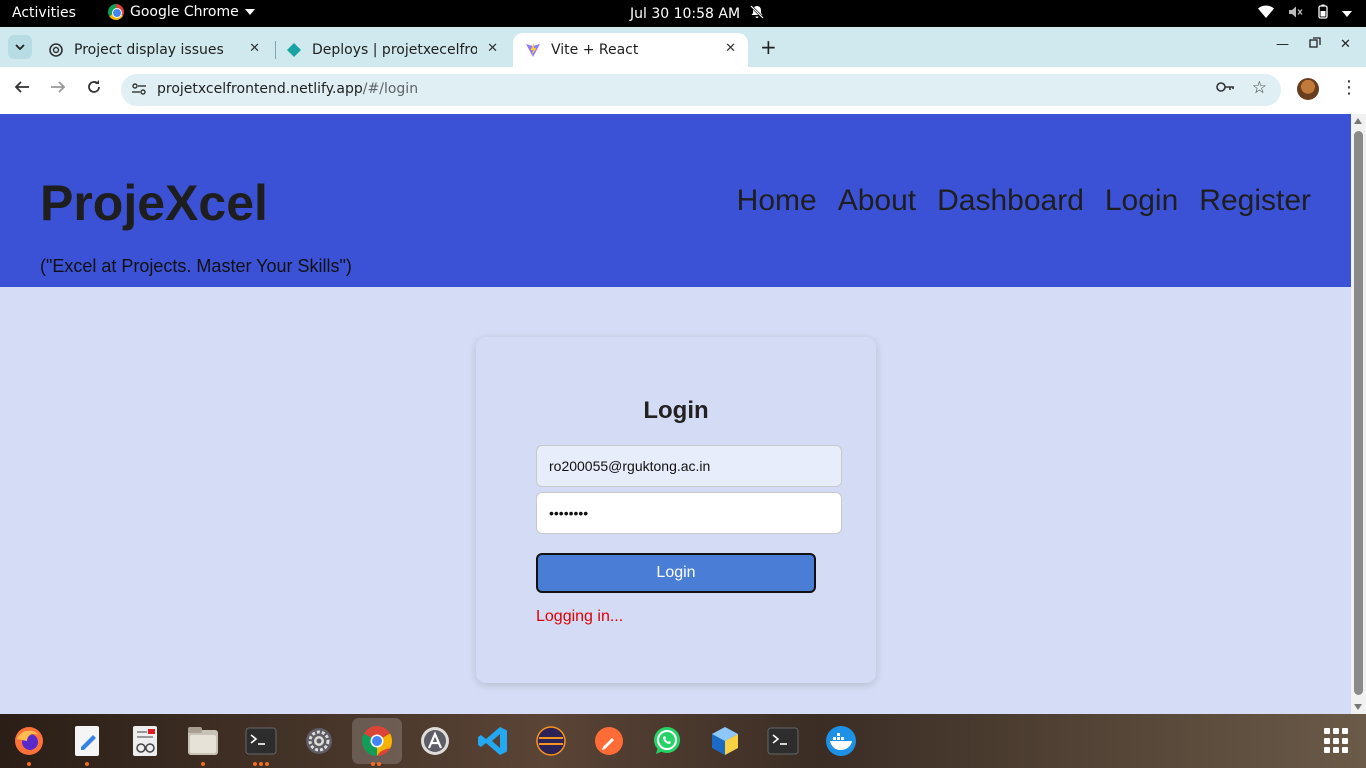 The height and width of the screenshot is (768, 1366). I want to click on datetime: Jul 30 10:58 AM, so click(685, 14).